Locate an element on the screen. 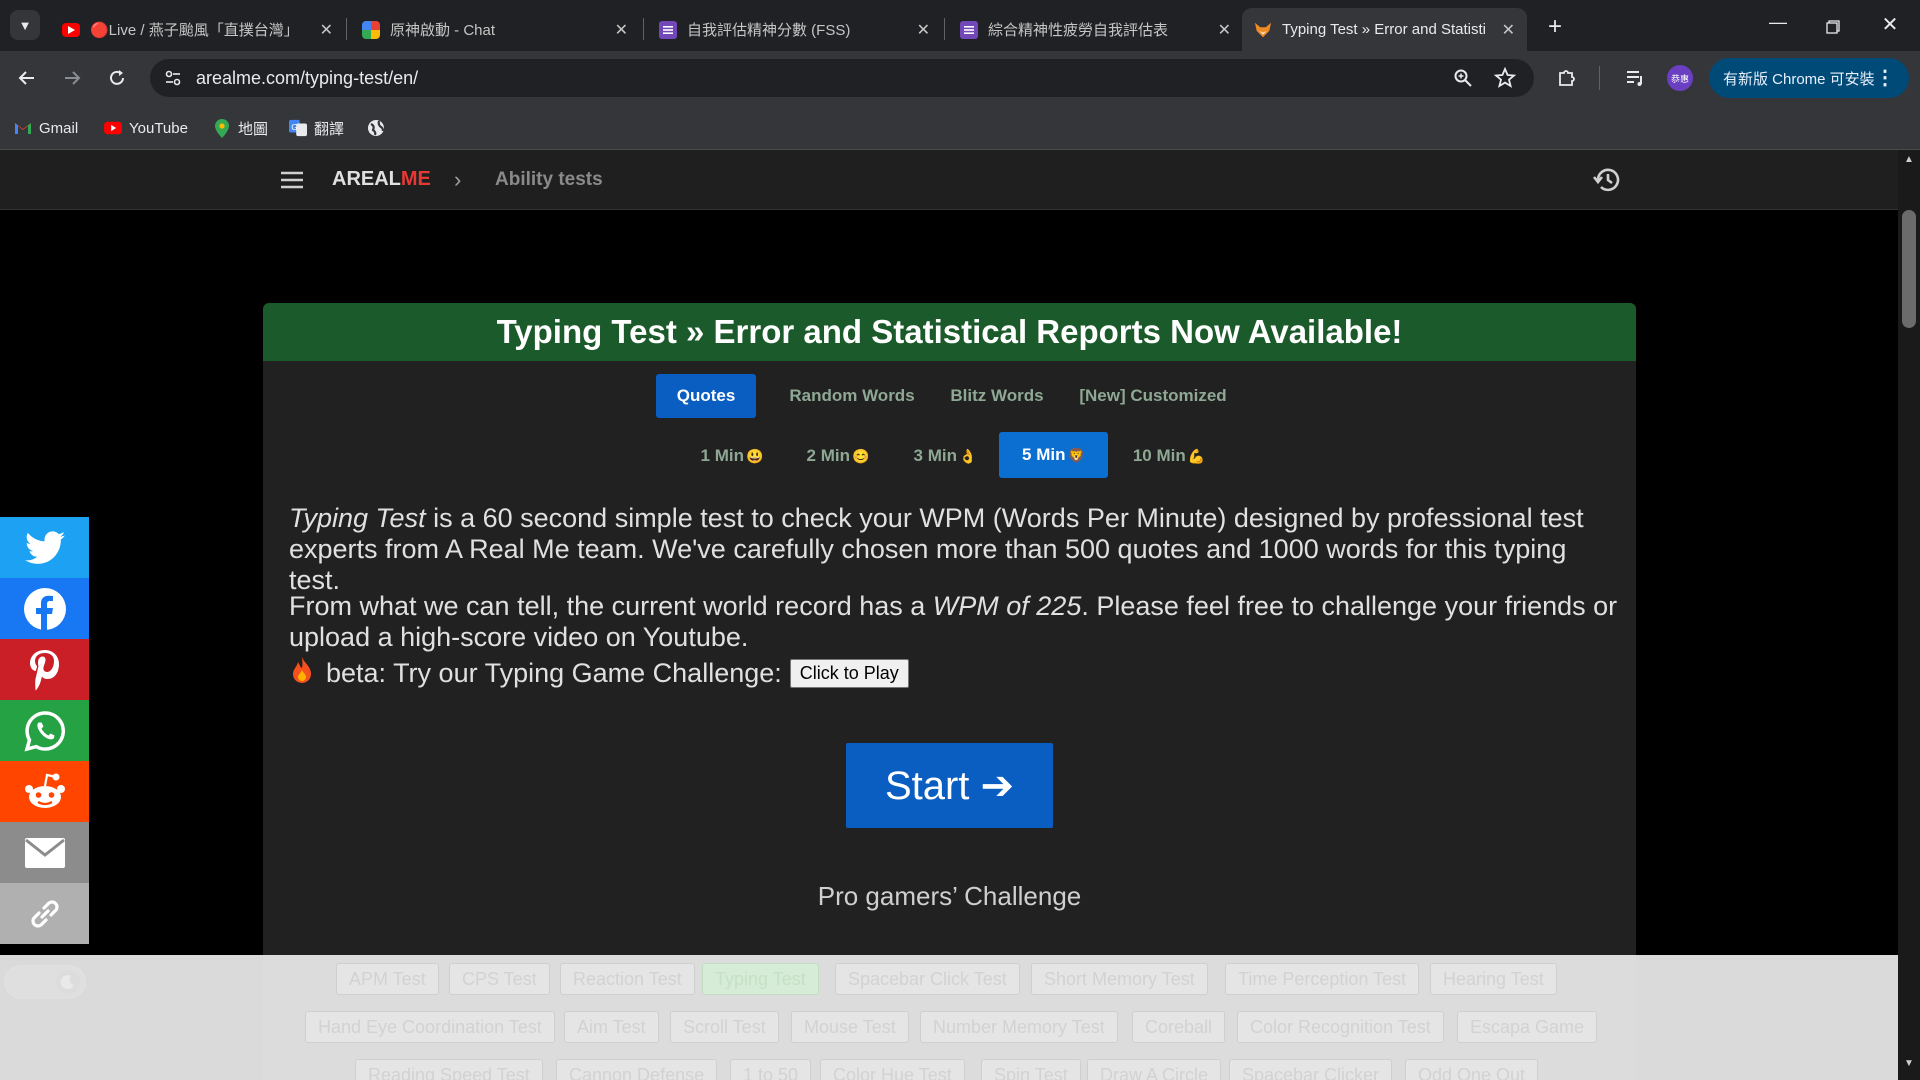  mode-tab-customized: [New] Customized is located at coordinates (1153, 396).